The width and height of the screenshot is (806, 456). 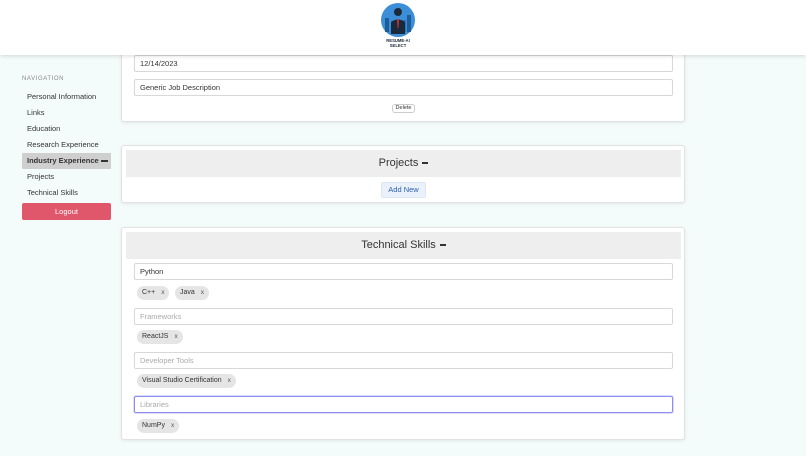 I want to click on nav-heading: NAVIGATION, so click(x=43, y=79).